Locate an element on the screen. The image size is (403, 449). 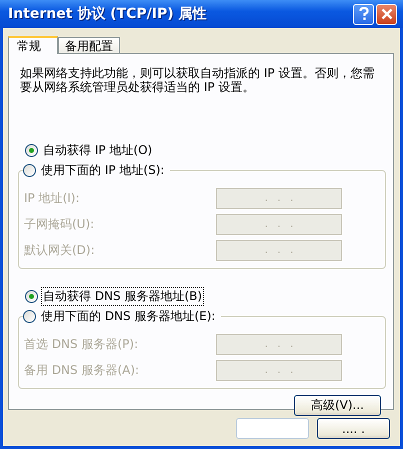
field-label: 子网掩码(U): is located at coordinates (59, 224).